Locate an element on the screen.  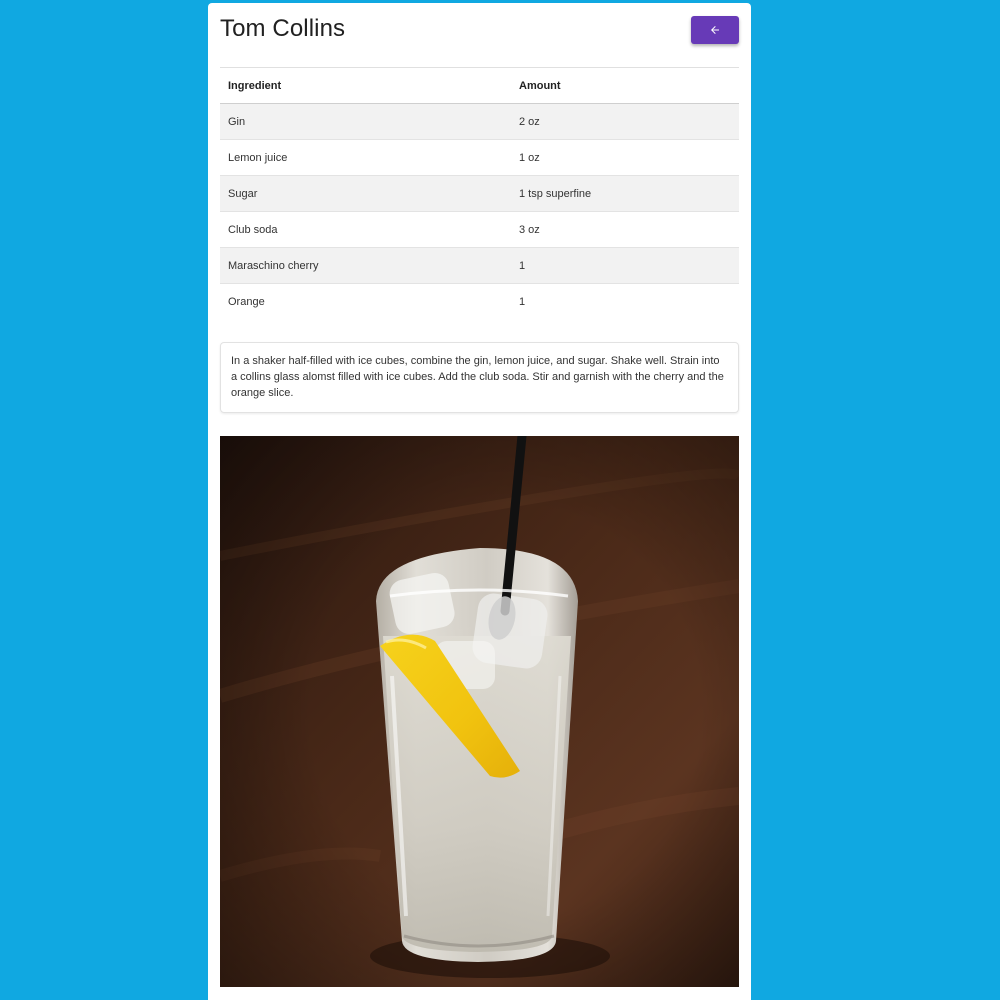
amount-cell: 2 oz is located at coordinates (625, 121).